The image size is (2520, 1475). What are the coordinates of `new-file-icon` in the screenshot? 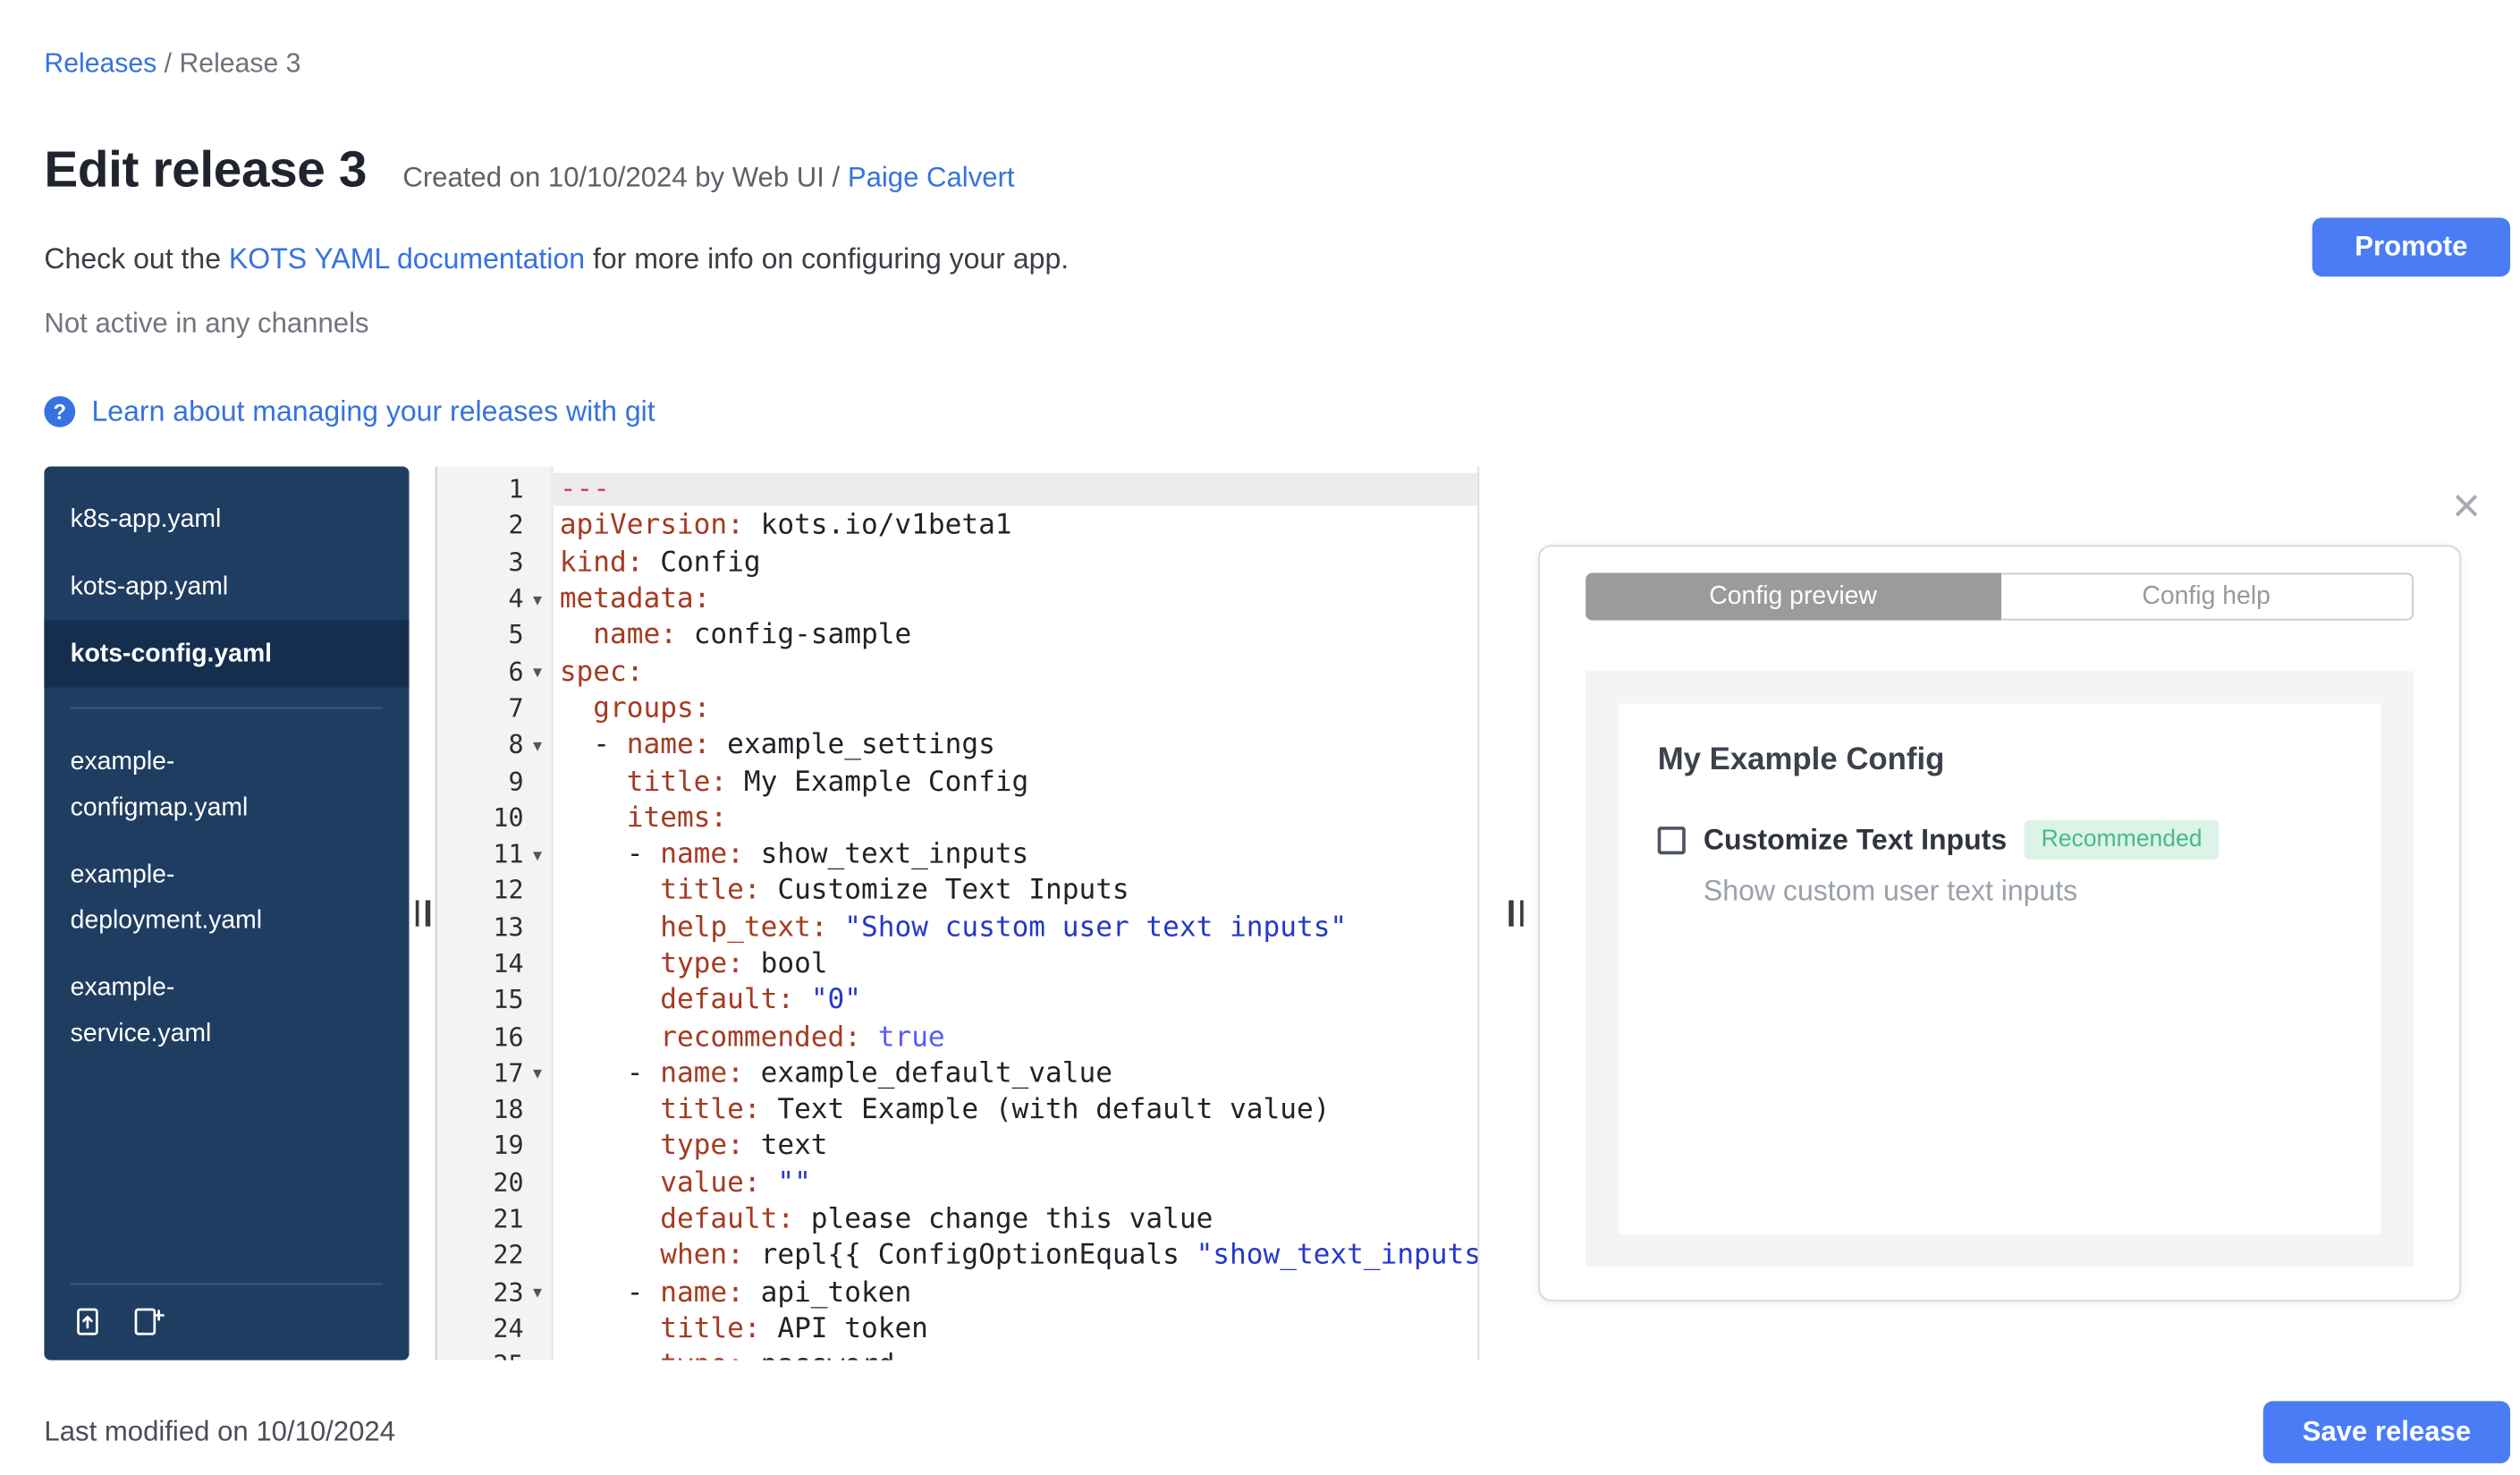 It's located at (148, 1321).